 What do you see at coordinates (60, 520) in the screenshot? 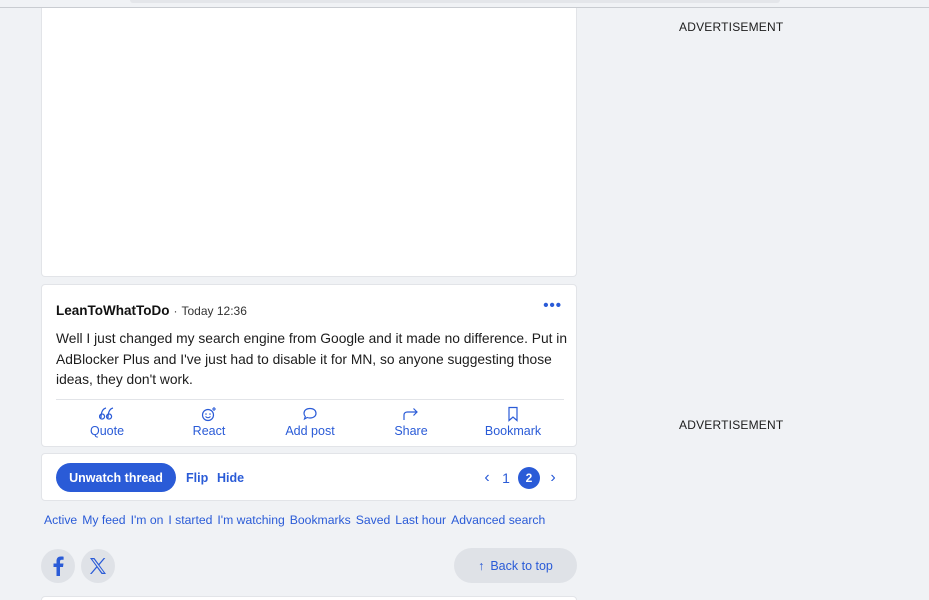
I see `quick-link-active: Active` at bounding box center [60, 520].